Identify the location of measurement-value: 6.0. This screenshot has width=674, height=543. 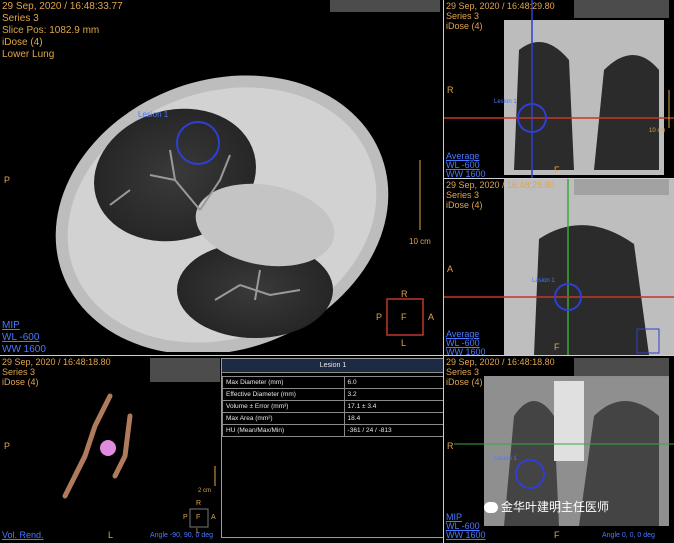
(393, 382).